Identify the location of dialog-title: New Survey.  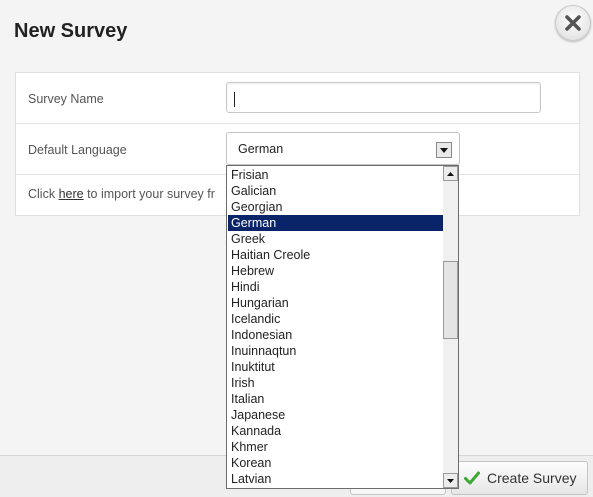
(71, 31).